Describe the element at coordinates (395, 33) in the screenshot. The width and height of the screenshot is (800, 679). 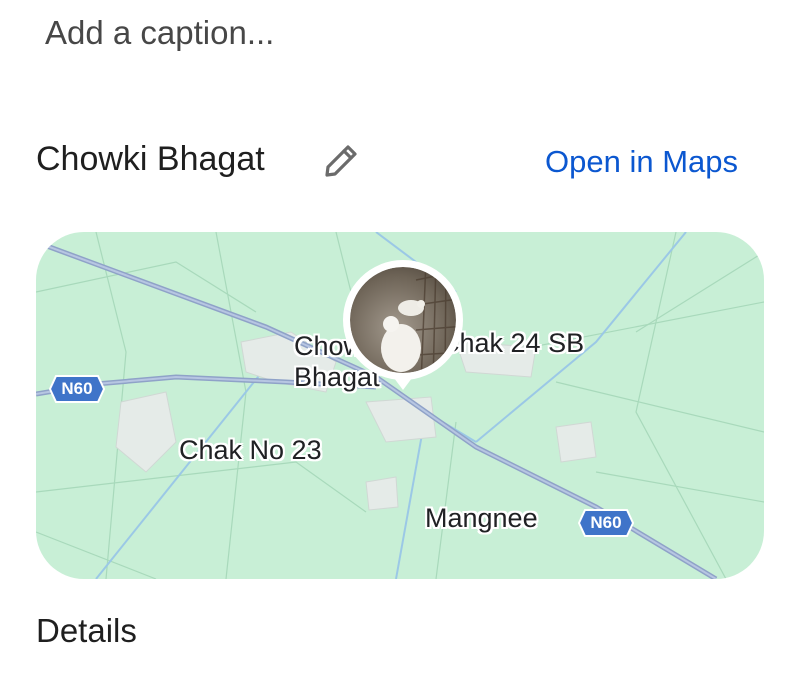
I see `caption-input` at that location.